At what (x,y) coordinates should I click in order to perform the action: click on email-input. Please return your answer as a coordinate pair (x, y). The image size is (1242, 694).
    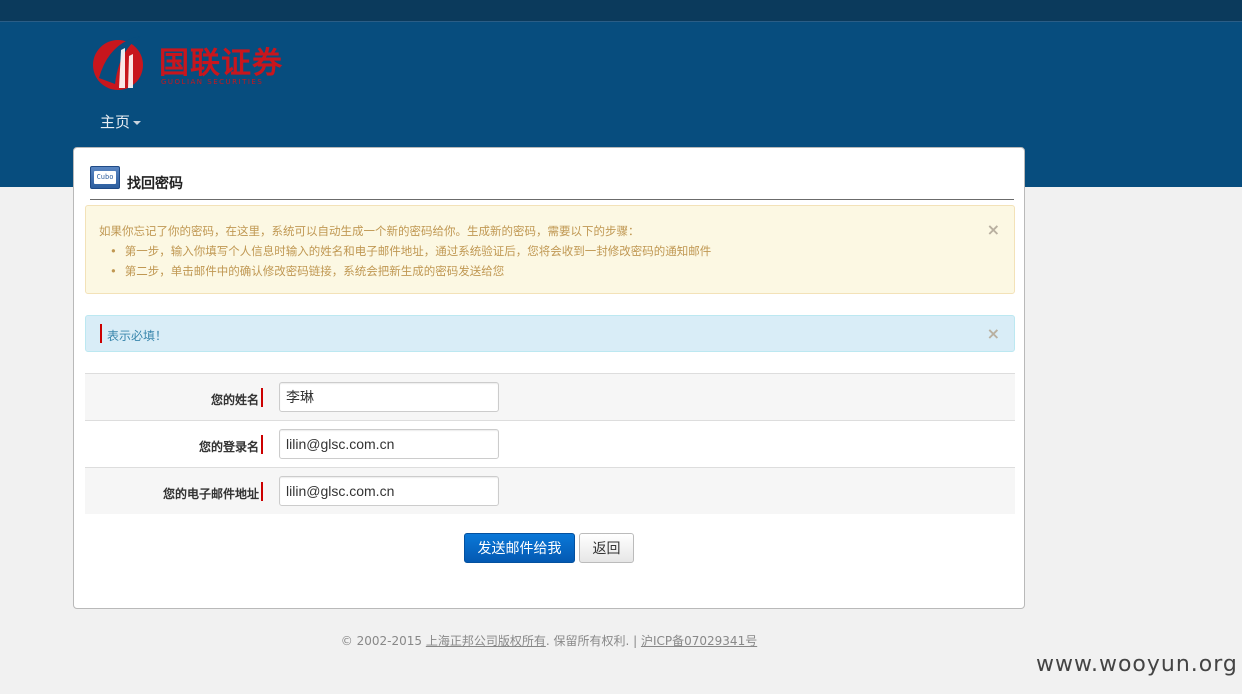
    Looking at the image, I should click on (389, 491).